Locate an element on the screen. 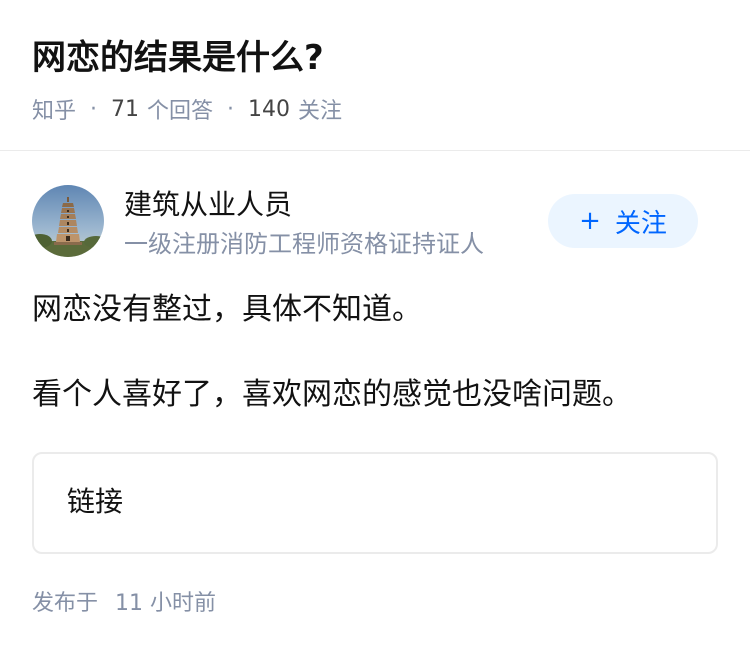 The image size is (750, 656). plus-icon: + is located at coordinates (590, 221).